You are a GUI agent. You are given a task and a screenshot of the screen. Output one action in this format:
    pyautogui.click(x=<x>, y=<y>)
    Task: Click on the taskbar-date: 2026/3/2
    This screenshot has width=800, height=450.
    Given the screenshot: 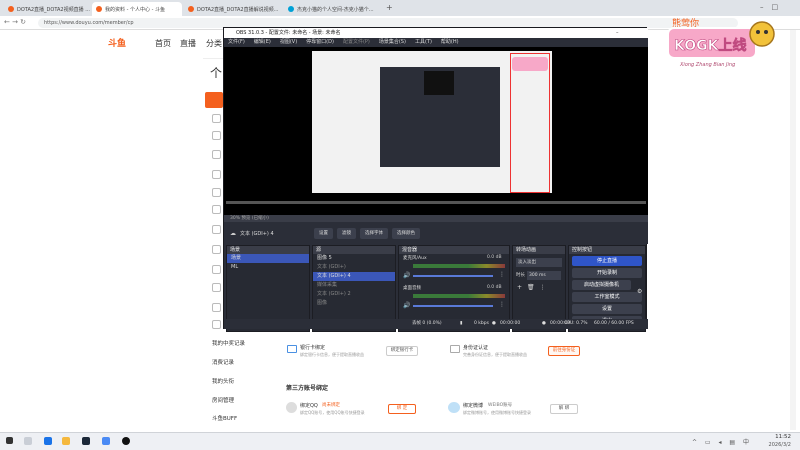 What is the action you would take?
    pyautogui.click(x=773, y=445)
    